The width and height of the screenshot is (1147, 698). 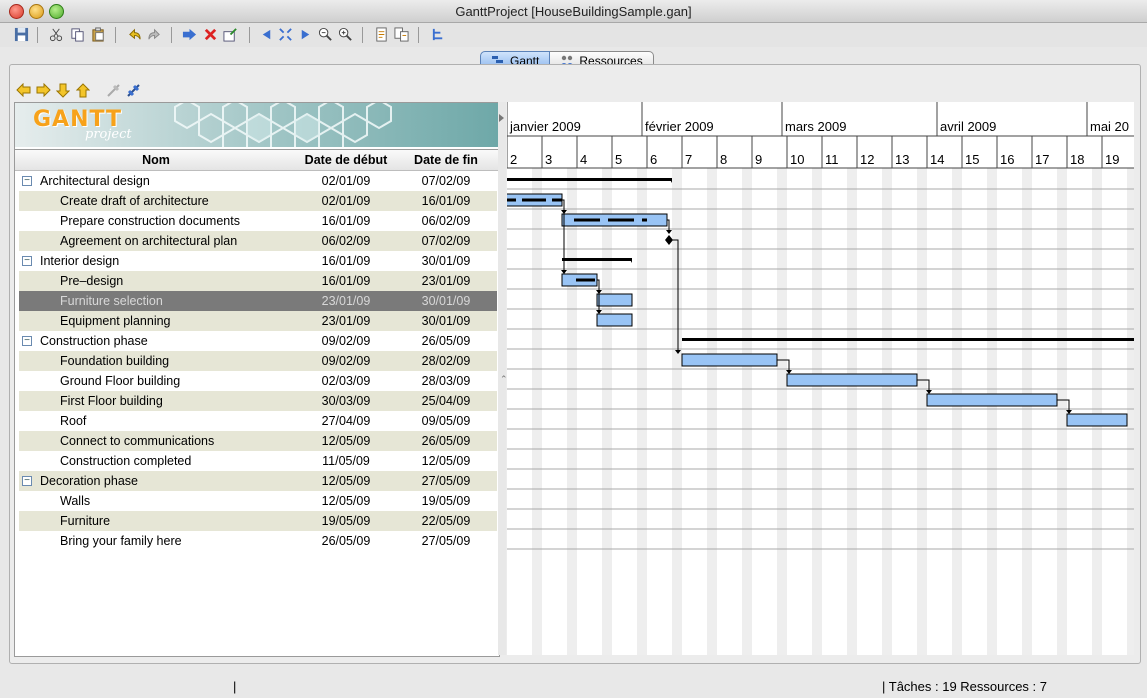 I want to click on table-row: First Floor building 30/03/09 25/04/09, so click(x=258, y=401).